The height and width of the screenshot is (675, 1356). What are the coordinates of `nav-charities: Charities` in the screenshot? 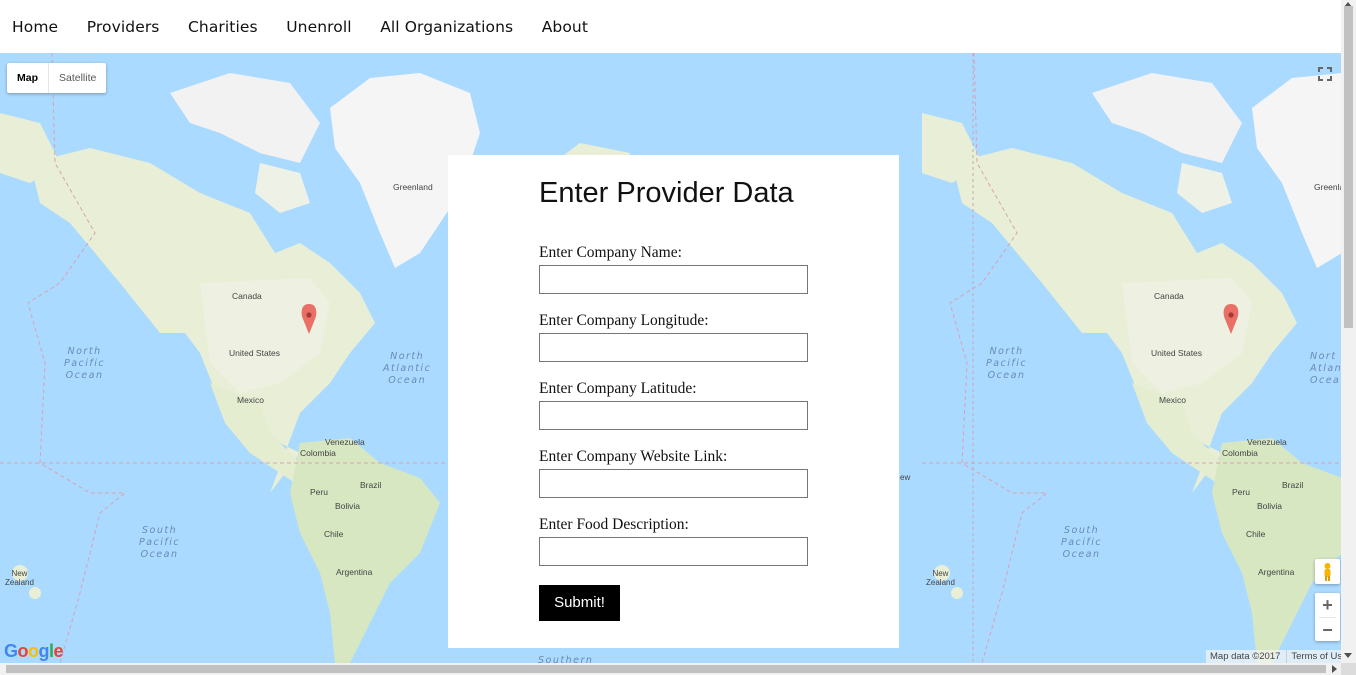 It's located at (223, 27).